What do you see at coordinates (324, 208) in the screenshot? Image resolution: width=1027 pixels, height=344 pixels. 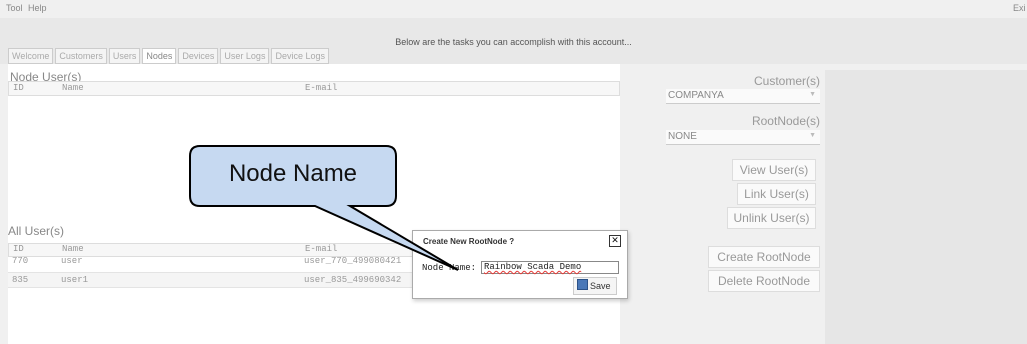 I see `callout-annotation` at bounding box center [324, 208].